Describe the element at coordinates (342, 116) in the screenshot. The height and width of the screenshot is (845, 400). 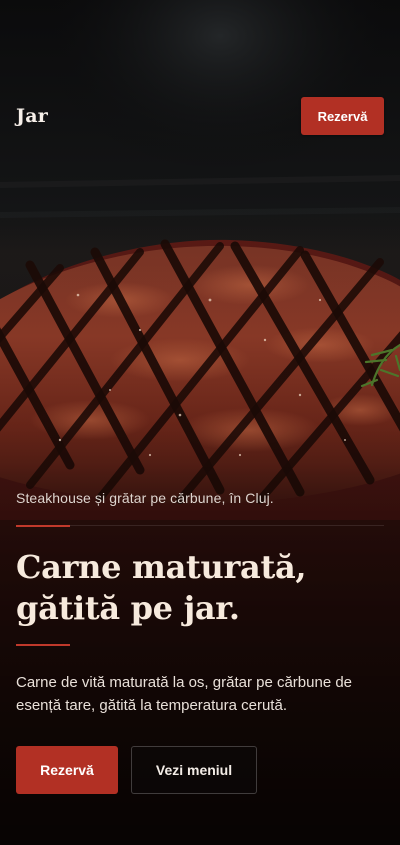
I see `header-reserve-button: Rezervă` at that location.